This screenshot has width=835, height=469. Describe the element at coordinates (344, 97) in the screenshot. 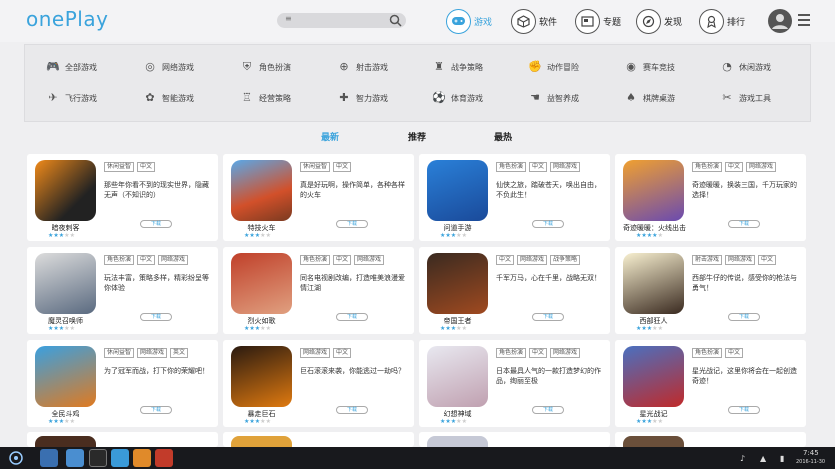

I see `puzzle-icon: ✚` at that location.